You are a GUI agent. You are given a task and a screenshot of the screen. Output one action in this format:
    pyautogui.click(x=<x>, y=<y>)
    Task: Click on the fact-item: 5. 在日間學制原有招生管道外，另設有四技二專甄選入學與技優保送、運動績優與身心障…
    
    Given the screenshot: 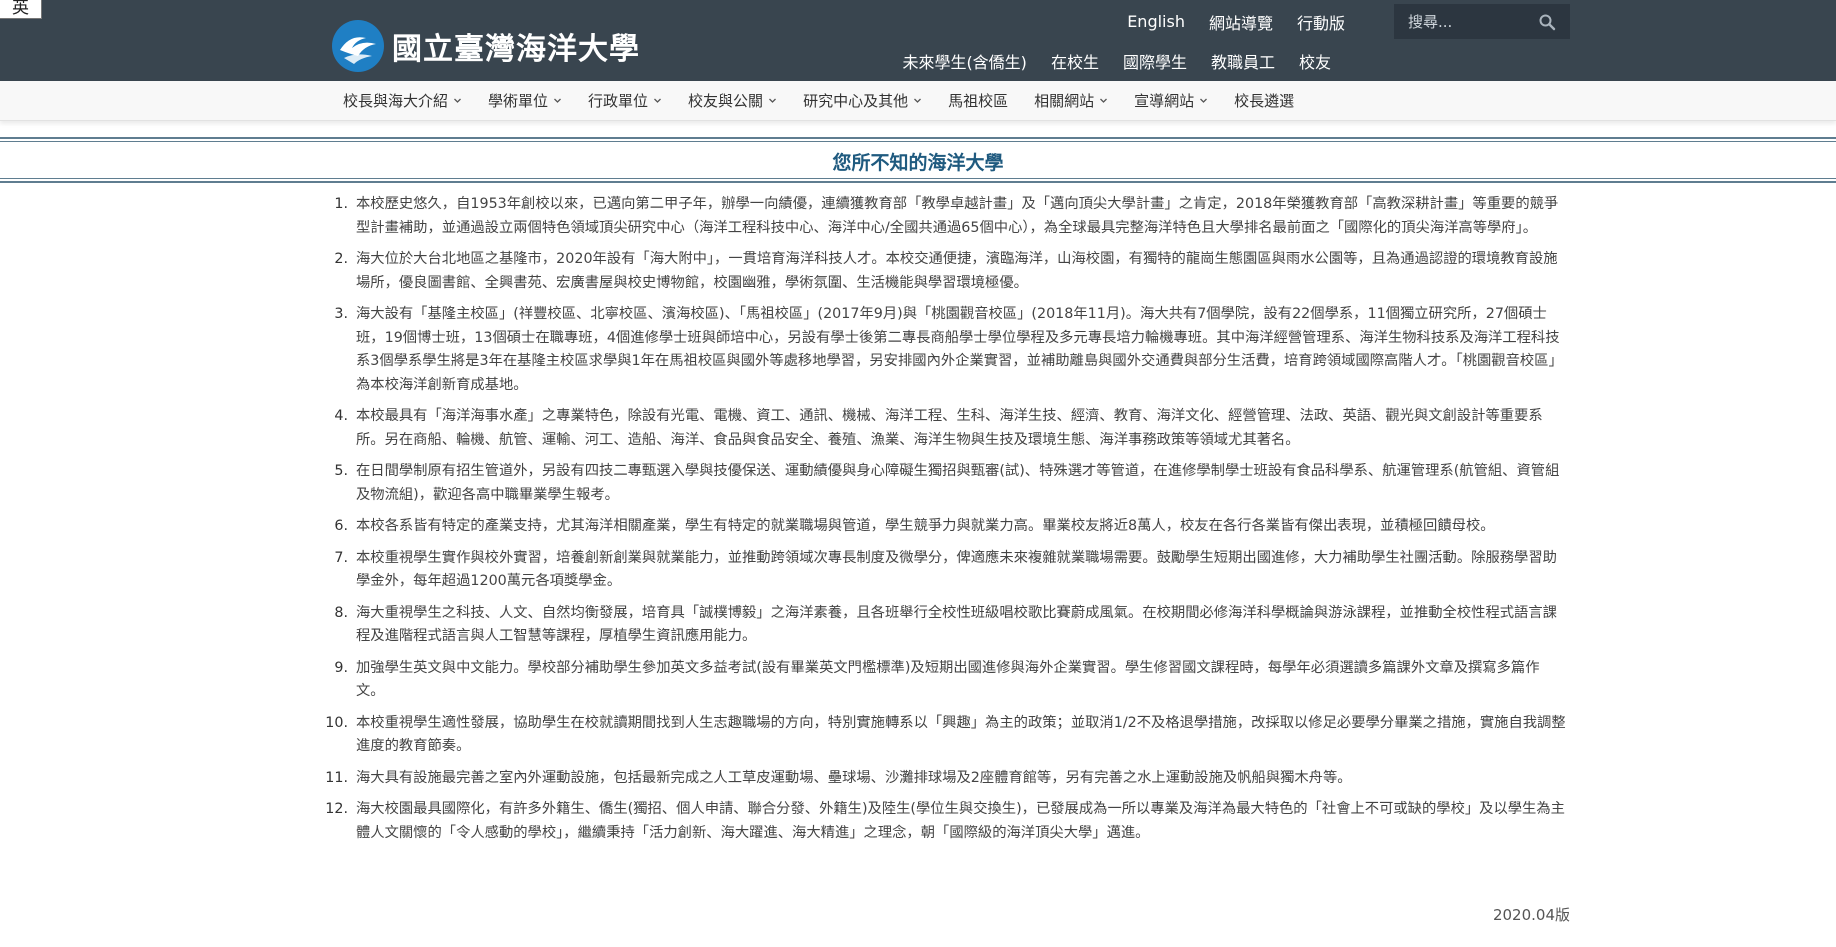 What is the action you would take?
    pyautogui.click(x=941, y=483)
    